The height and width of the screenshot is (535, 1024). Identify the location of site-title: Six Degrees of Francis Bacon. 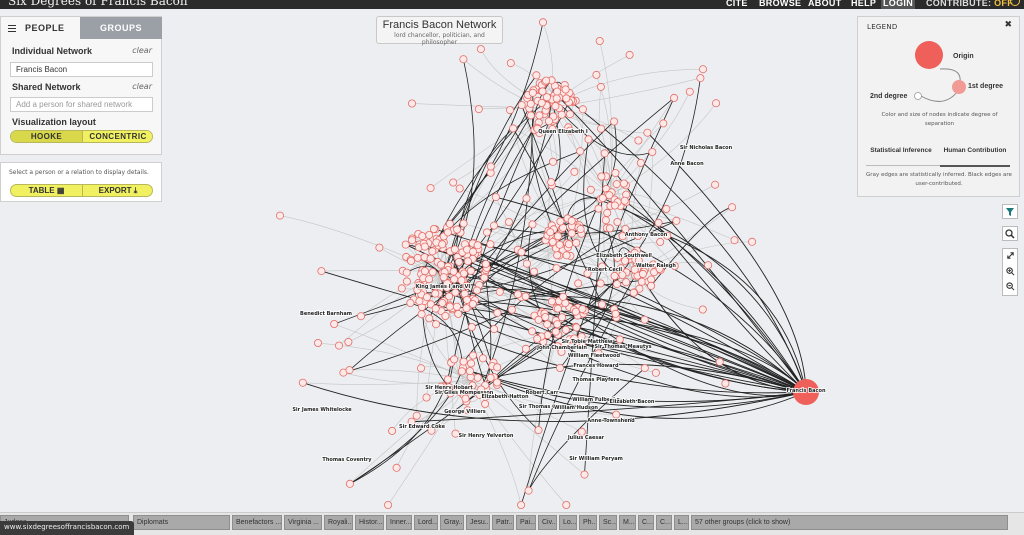
(98, 4).